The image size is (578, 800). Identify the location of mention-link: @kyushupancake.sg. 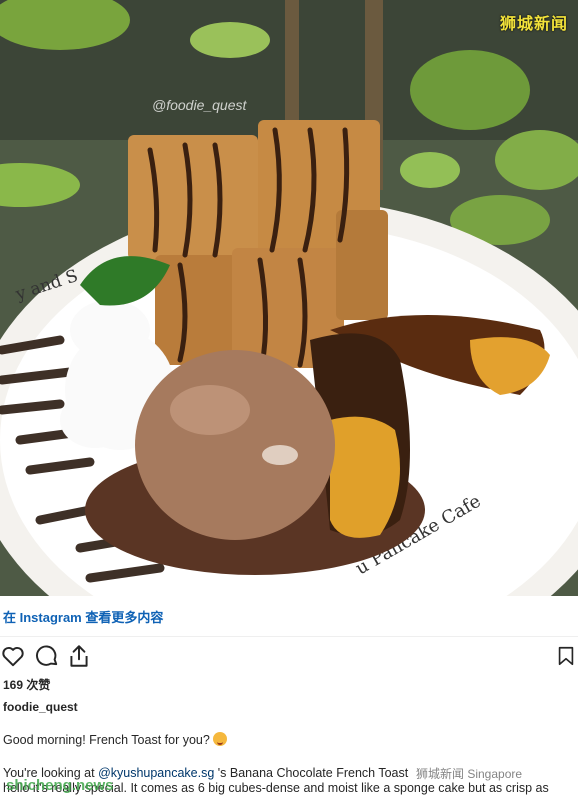
(156, 773).